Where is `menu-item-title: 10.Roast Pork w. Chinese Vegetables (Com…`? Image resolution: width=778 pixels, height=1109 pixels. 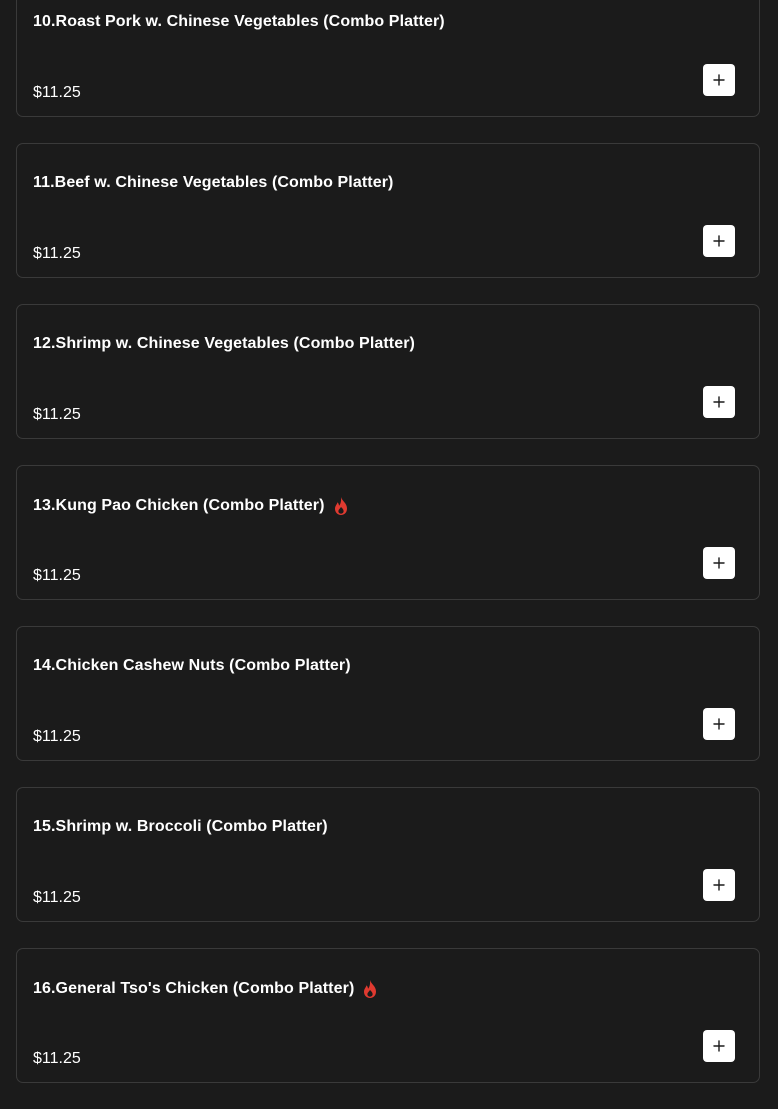
menu-item-title: 10.Roast Pork w. Chinese Vegetables (Com… is located at coordinates (239, 22).